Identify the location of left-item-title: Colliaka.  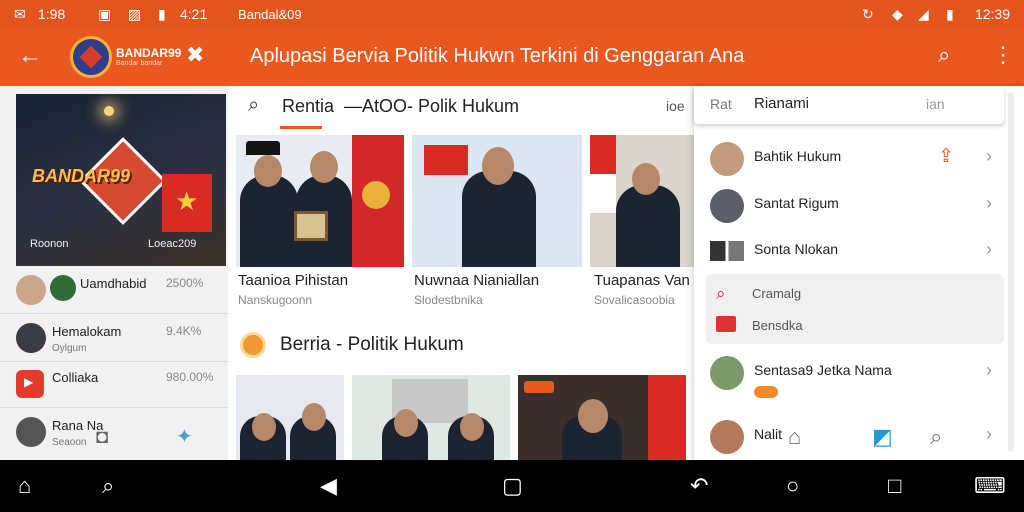
(75, 377).